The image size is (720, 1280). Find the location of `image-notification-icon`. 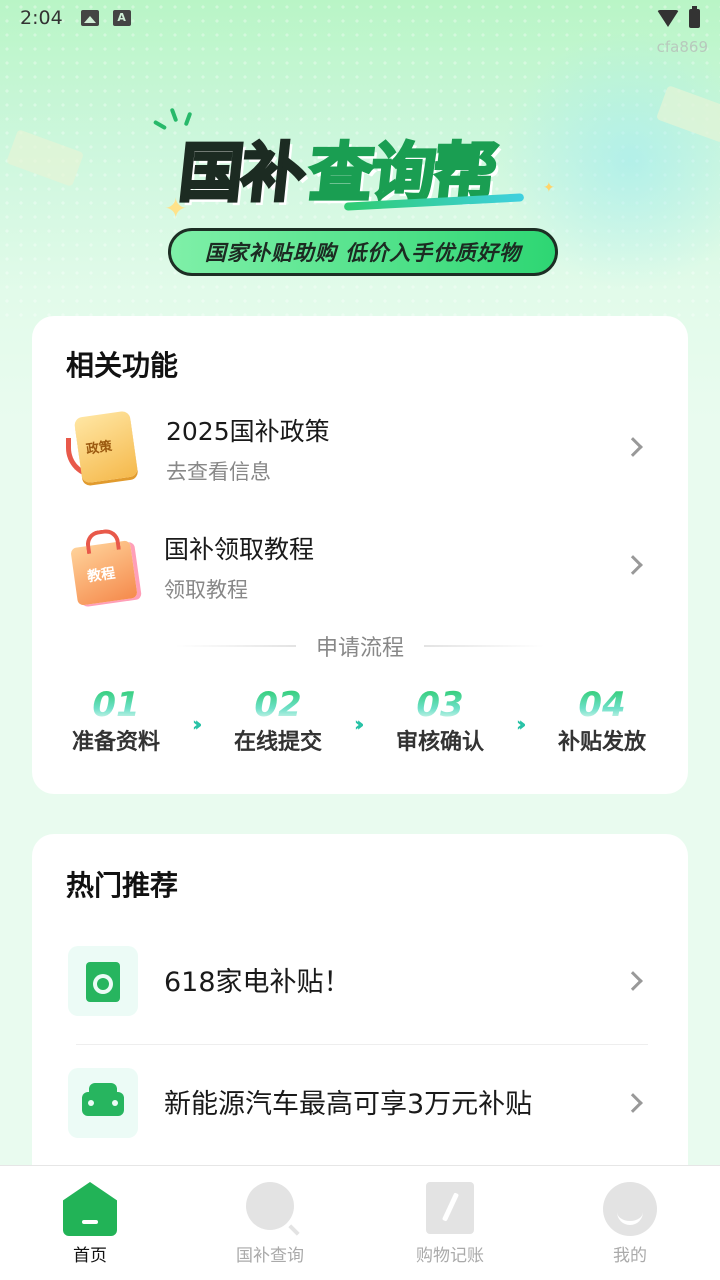

image-notification-icon is located at coordinates (89, 18).